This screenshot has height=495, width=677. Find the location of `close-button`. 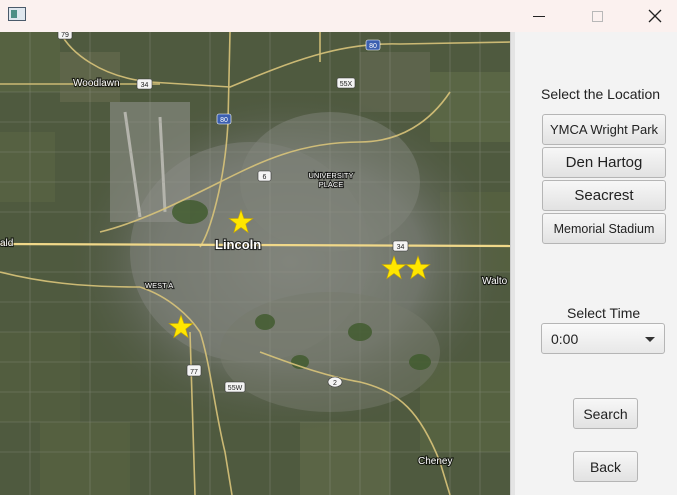

close-button is located at coordinates (654, 16).